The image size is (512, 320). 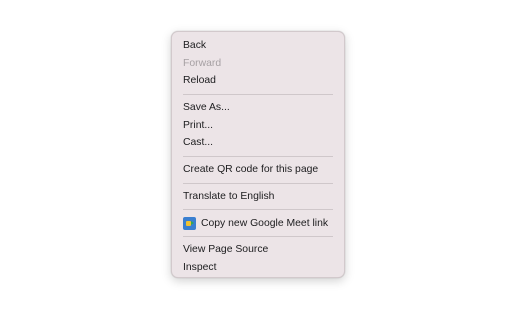 I want to click on menu-item-view-page-source: View Page Source, so click(x=258, y=250).